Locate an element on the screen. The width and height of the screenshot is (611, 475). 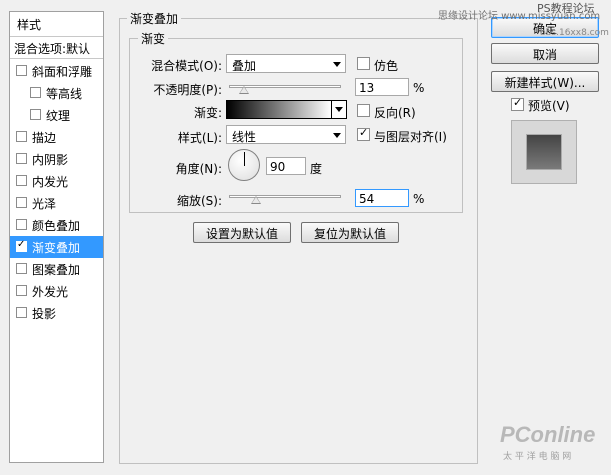
blend-mode-label: 混合模式(O): is located at coordinates (186, 66).